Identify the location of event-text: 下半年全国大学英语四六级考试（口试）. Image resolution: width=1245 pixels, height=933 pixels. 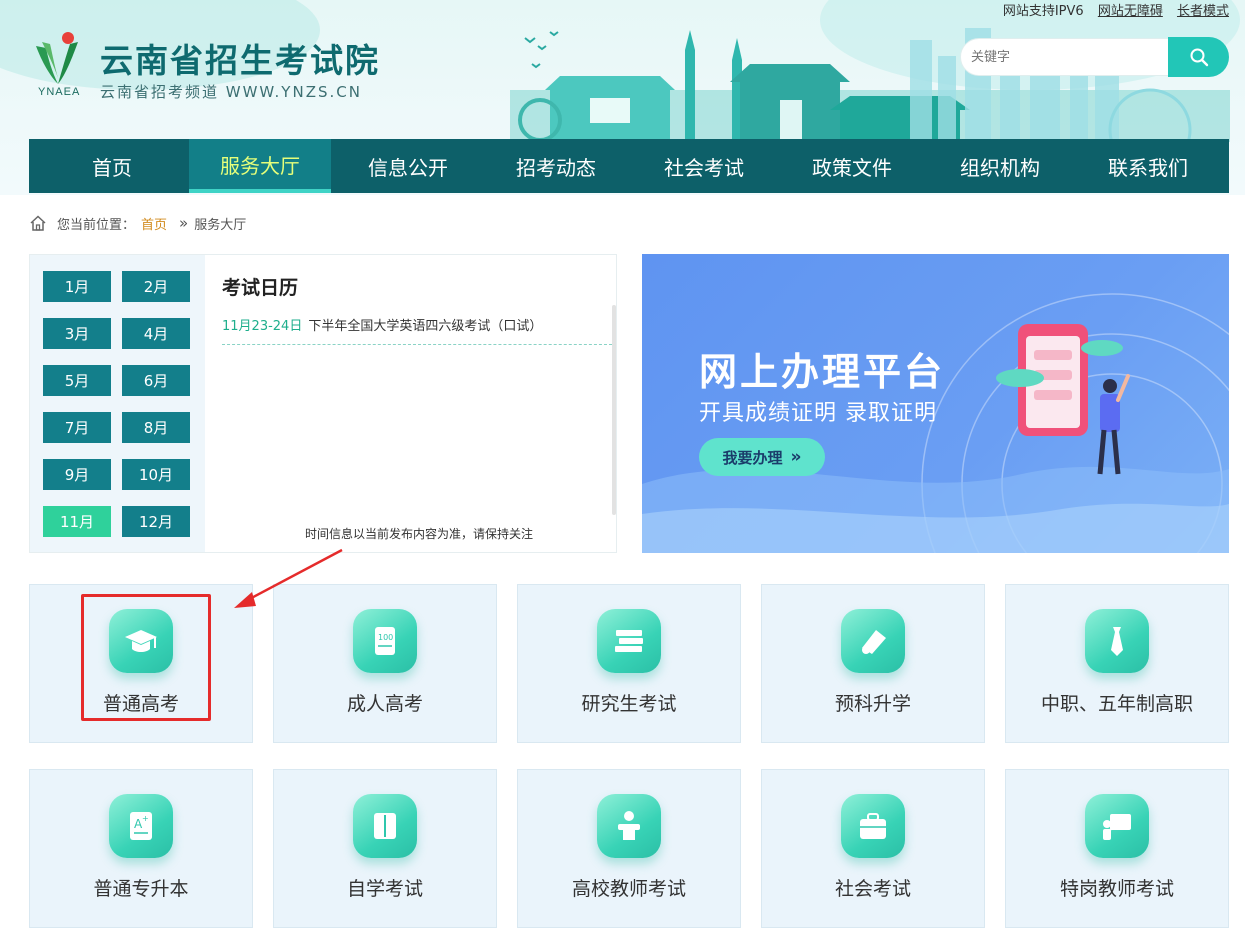
(425, 326).